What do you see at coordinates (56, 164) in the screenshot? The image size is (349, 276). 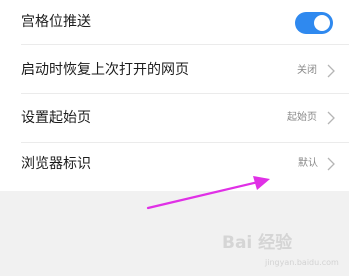 I see `settings-row-label: 浏览器标识` at bounding box center [56, 164].